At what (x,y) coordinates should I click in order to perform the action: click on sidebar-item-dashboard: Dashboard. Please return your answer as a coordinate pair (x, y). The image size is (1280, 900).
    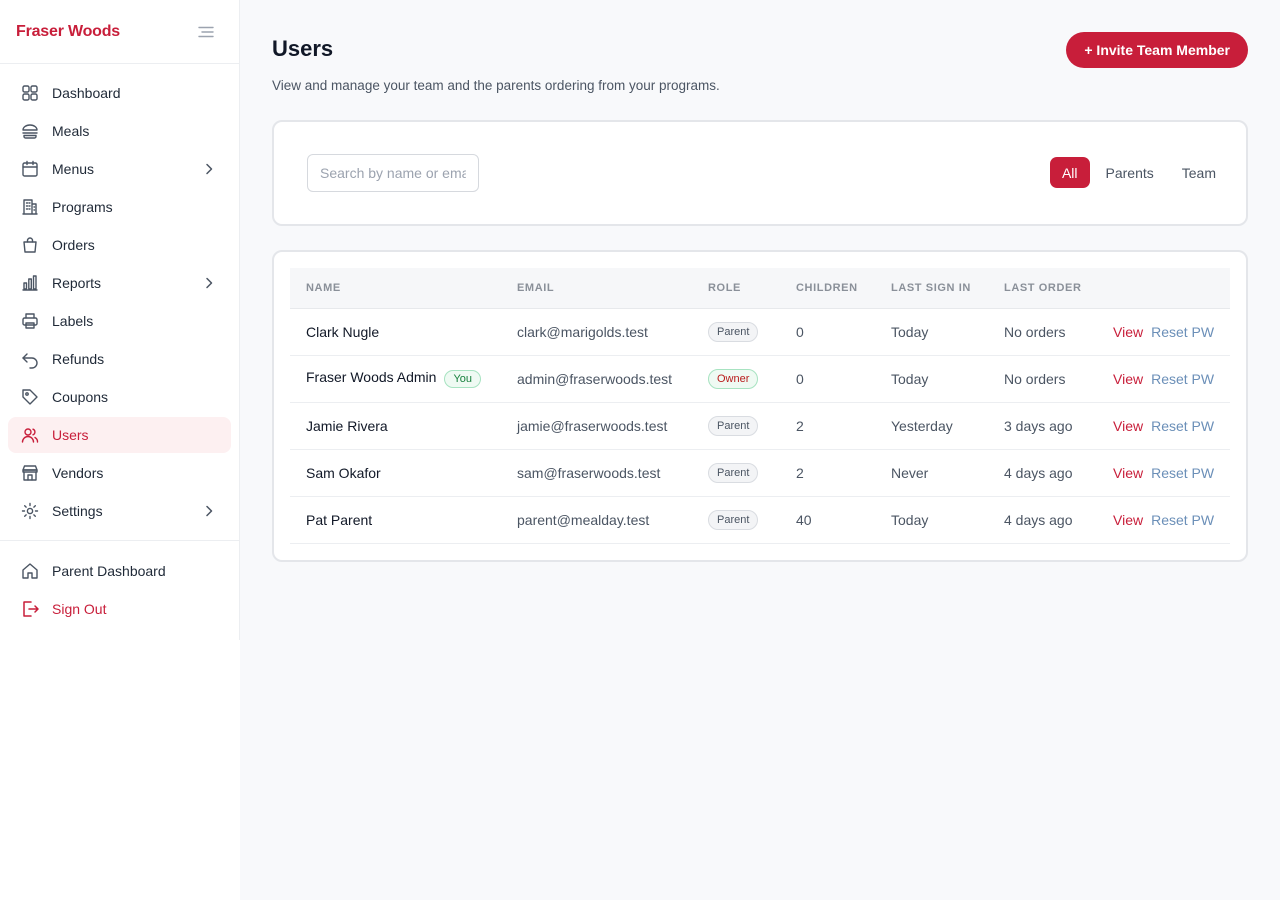
    Looking at the image, I should click on (119, 93).